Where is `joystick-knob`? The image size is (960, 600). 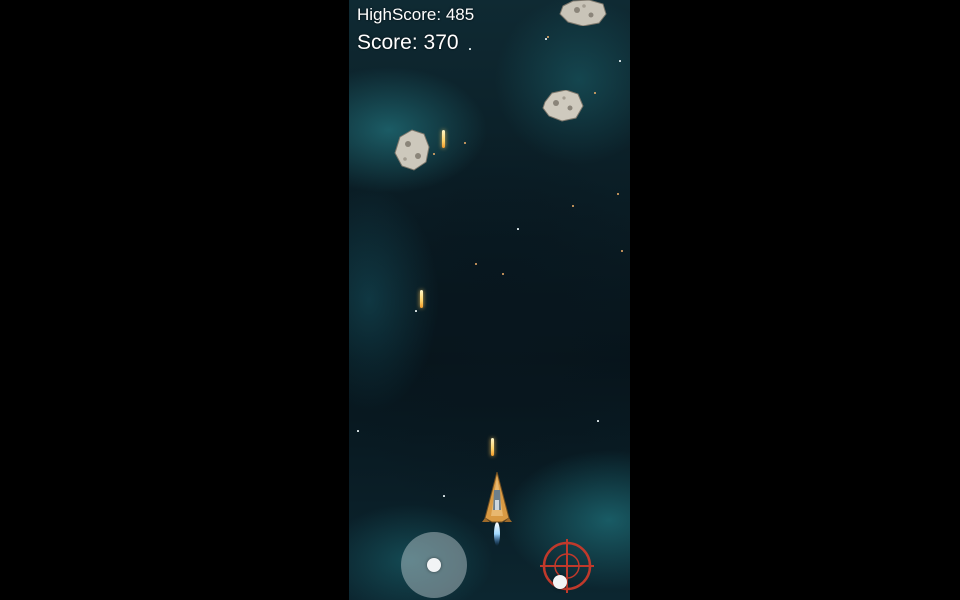 joystick-knob is located at coordinates (434, 565).